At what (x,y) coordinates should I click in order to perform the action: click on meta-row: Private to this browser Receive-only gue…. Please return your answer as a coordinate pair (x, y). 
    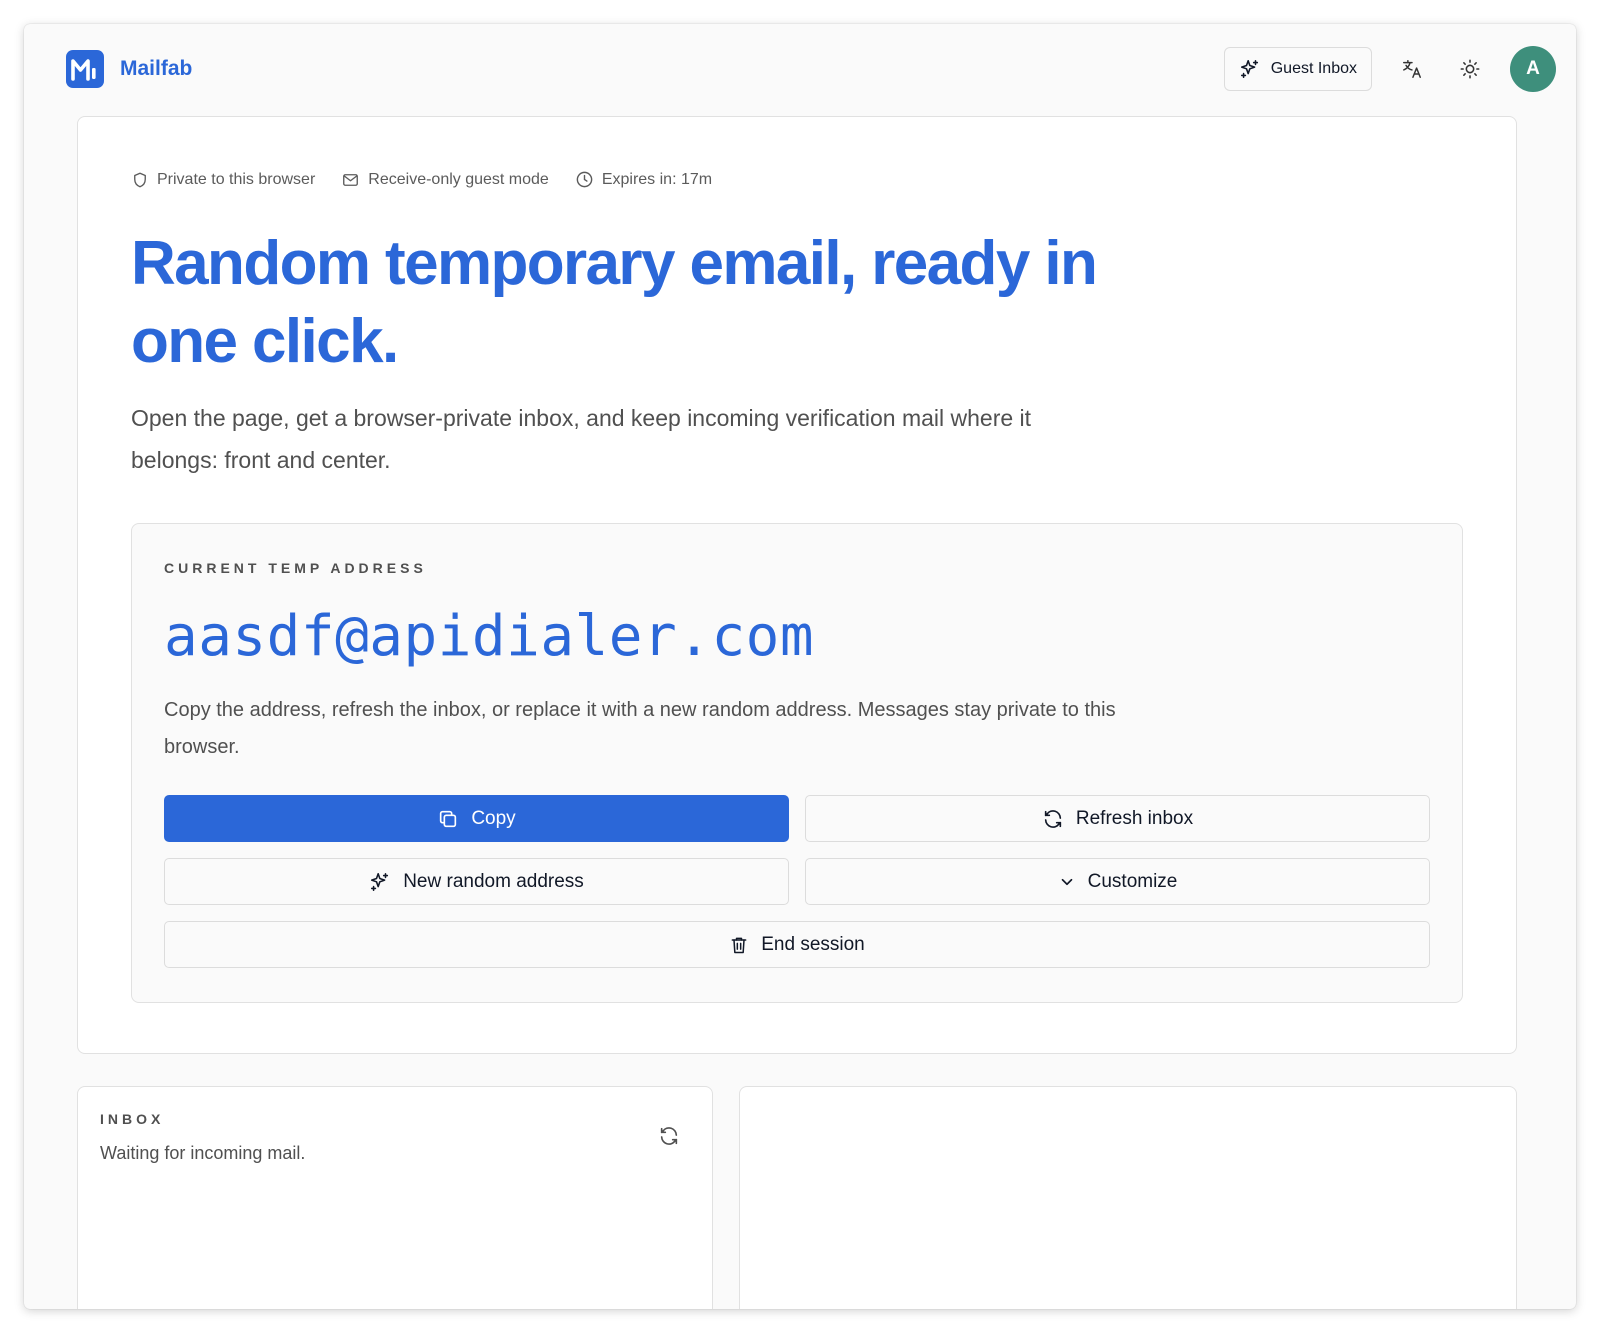
    Looking at the image, I should click on (421, 179).